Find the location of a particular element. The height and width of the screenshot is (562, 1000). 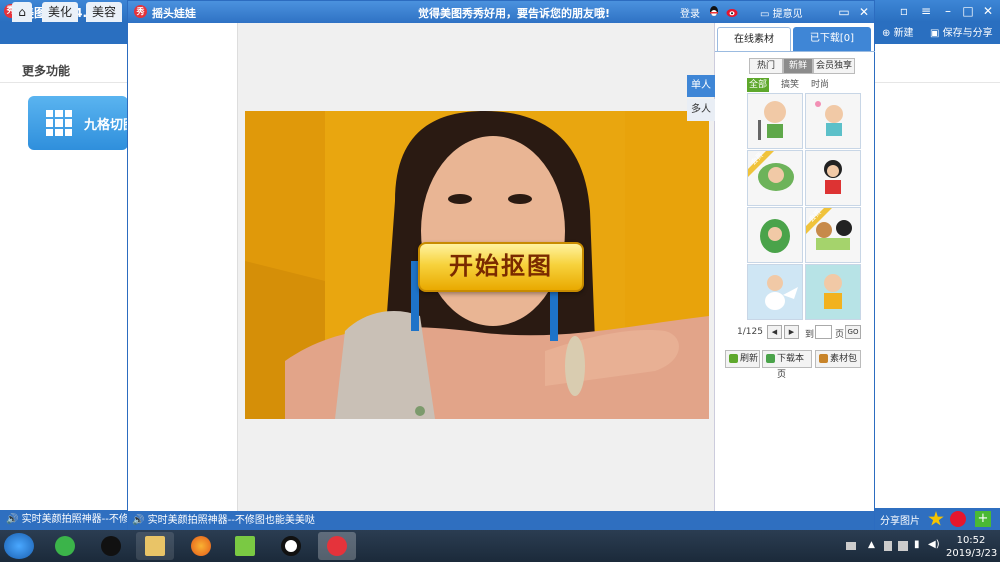

taskbar-app-recorder is located at coordinates (291, 546).